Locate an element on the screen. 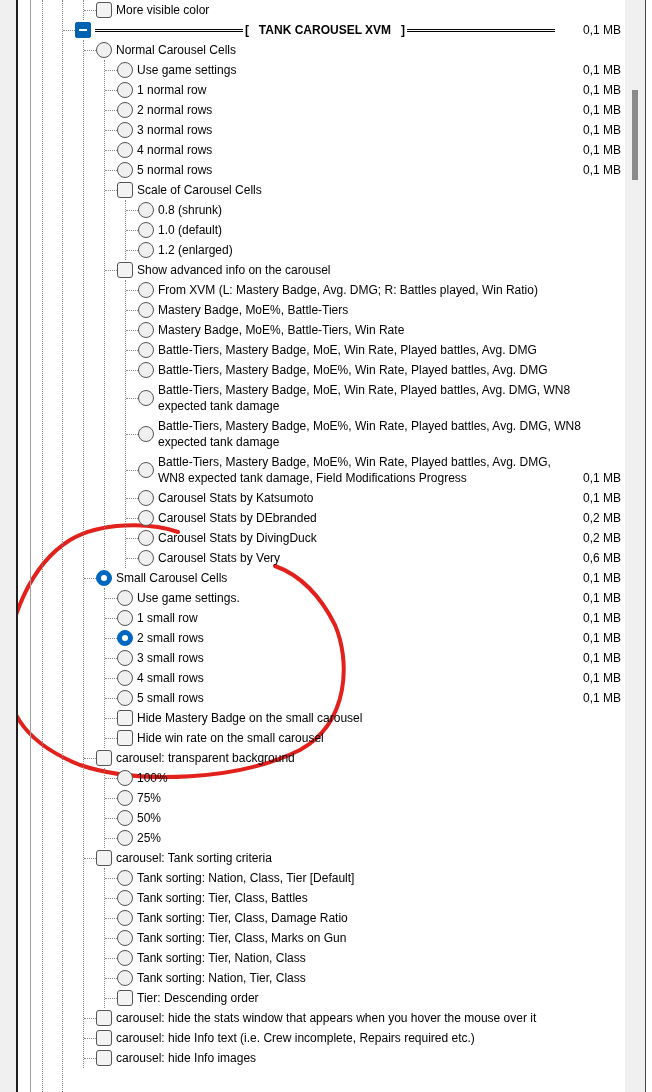 The height and width of the screenshot is (1092, 652). option-label: 2 small rows is located at coordinates (356, 638).